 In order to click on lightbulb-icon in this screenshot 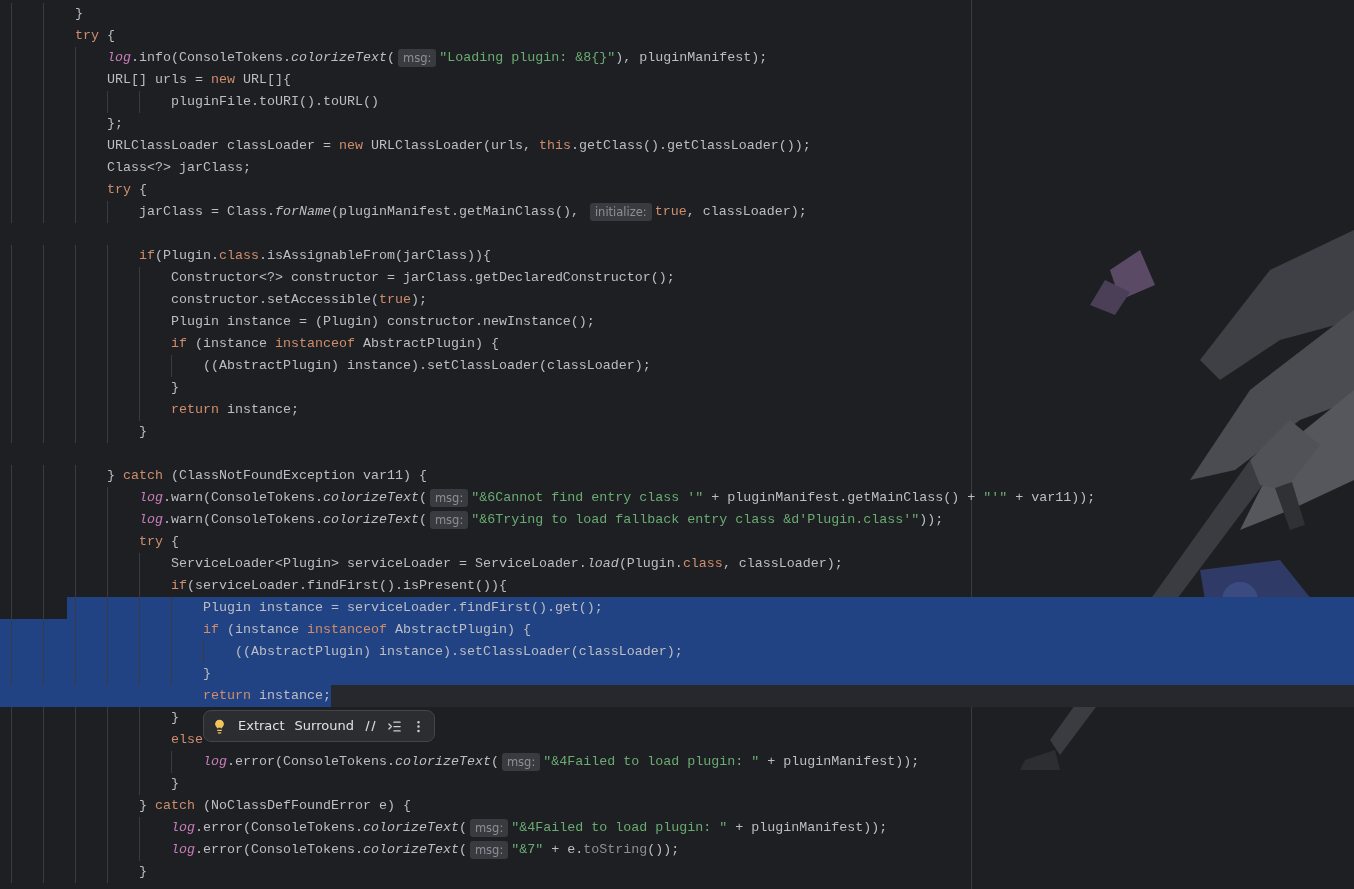, I will do `click(219, 726)`.